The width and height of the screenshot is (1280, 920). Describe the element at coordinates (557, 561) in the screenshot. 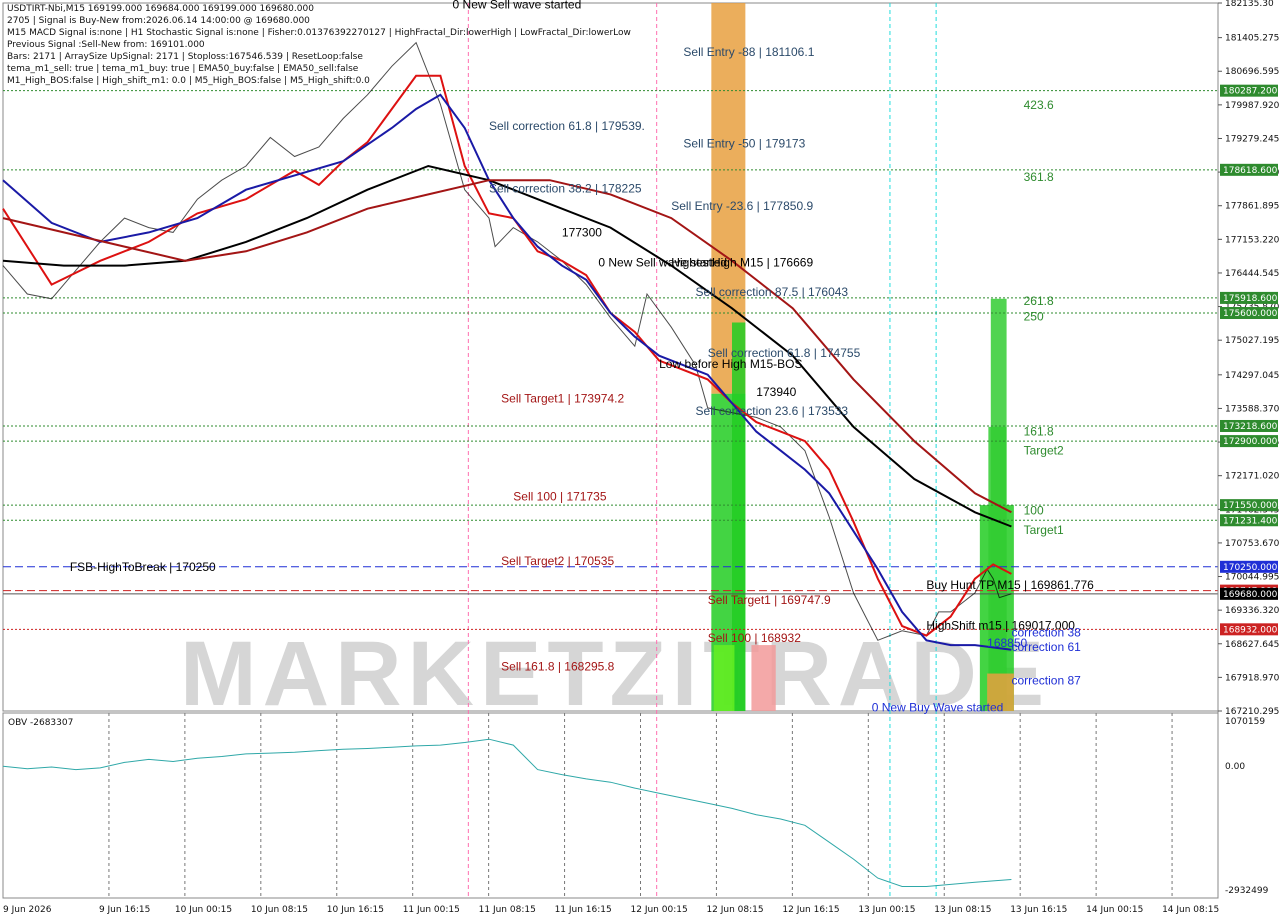

I see `chart-annotation: Sell Target2 | 170535` at that location.